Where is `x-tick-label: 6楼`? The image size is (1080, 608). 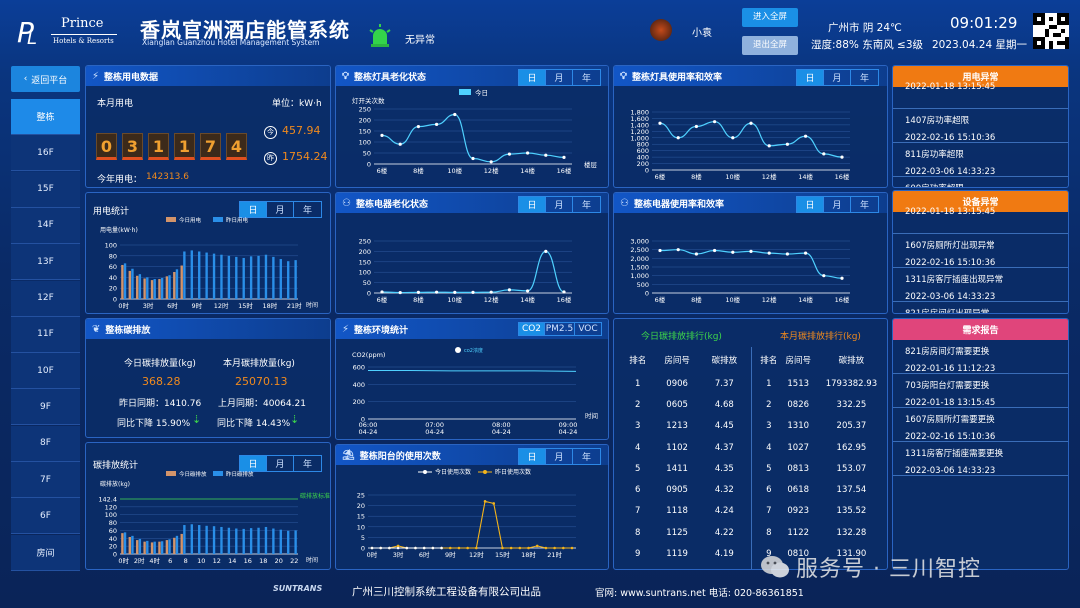
x-tick-label: 6楼 is located at coordinates (382, 299).